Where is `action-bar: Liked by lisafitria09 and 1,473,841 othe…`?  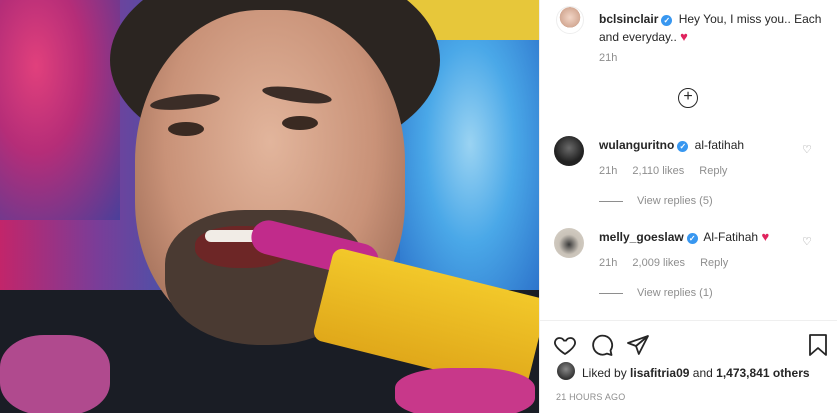
action-bar: Liked by lisafitria09 and 1,473,841 othe… is located at coordinates (688, 366).